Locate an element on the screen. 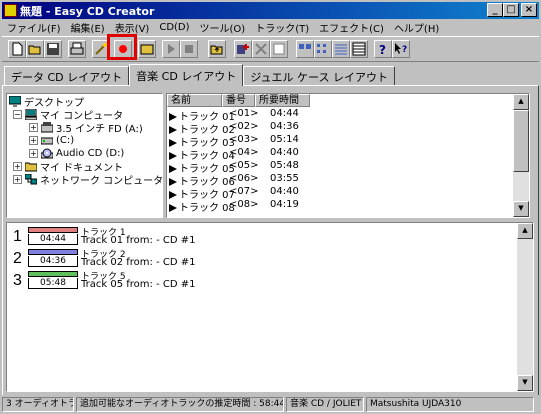  list-button is located at coordinates (341, 49).